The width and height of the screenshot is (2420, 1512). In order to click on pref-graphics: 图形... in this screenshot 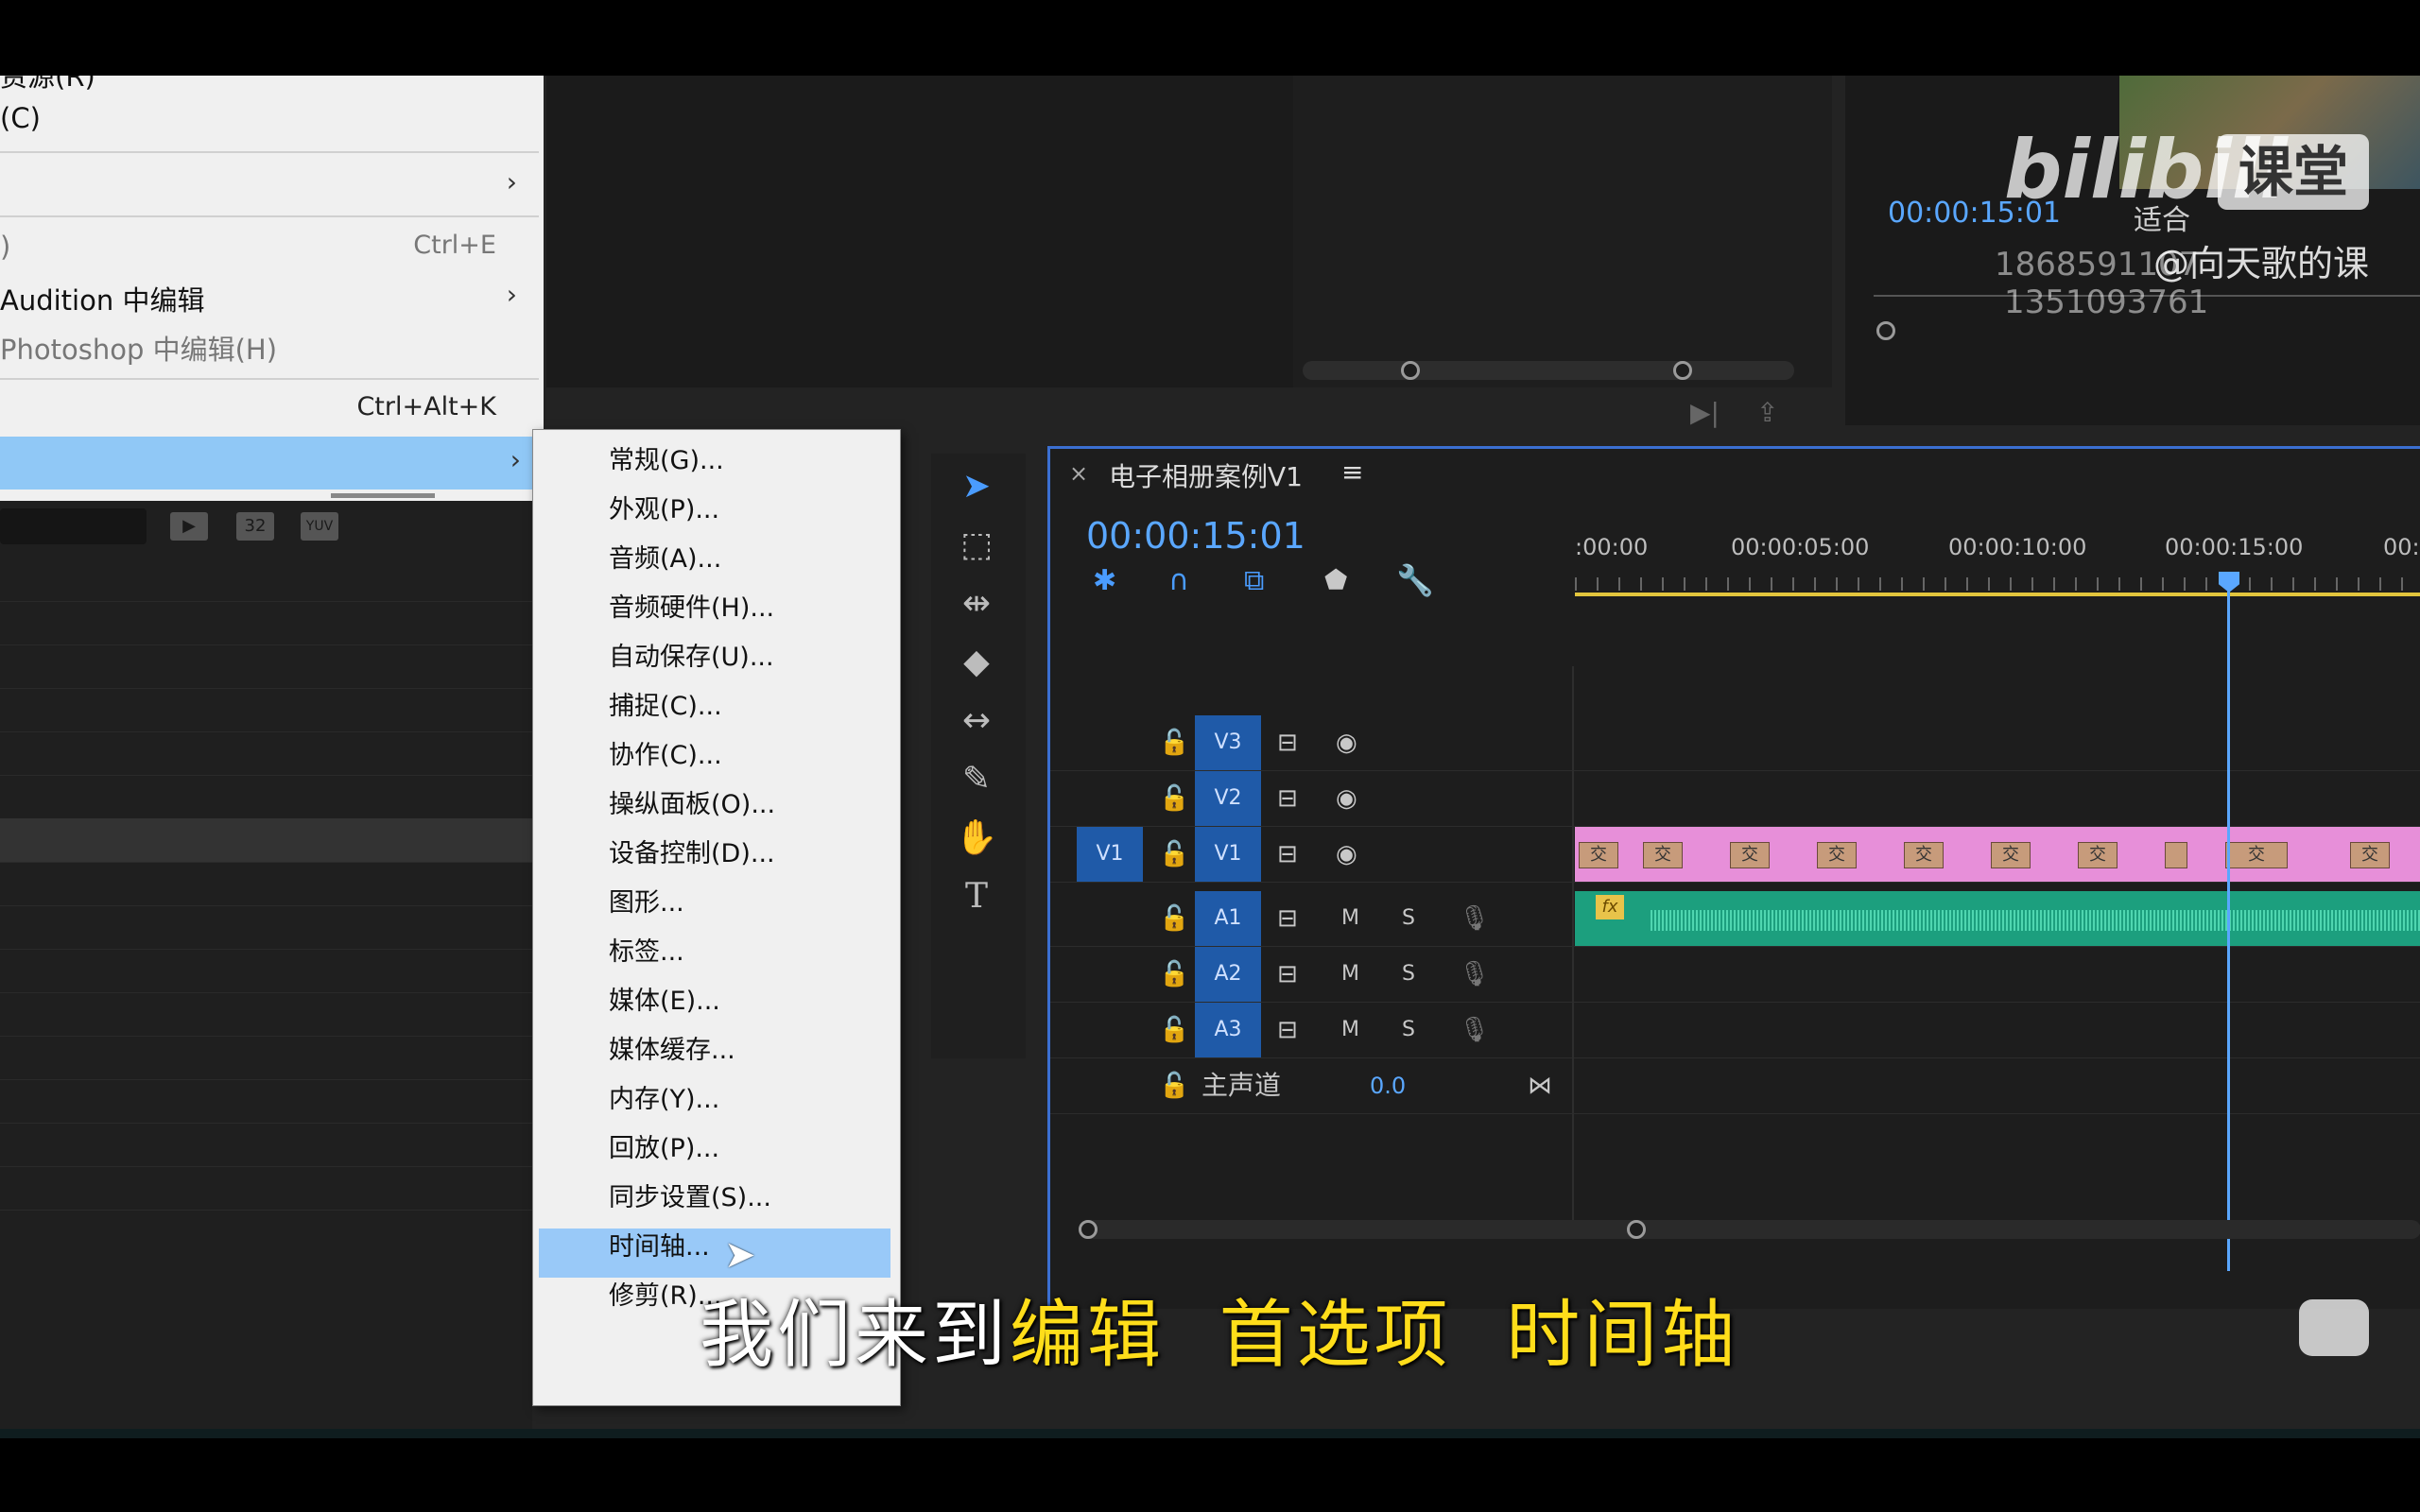, I will do `click(646, 900)`.